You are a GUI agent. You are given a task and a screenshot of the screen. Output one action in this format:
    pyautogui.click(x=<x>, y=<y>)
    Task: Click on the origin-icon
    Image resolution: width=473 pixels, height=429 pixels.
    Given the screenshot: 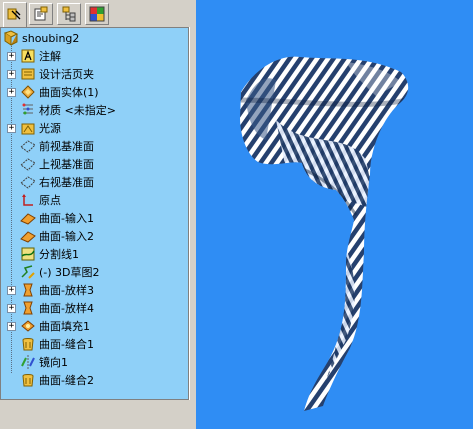 What is the action you would take?
    pyautogui.click(x=28, y=200)
    